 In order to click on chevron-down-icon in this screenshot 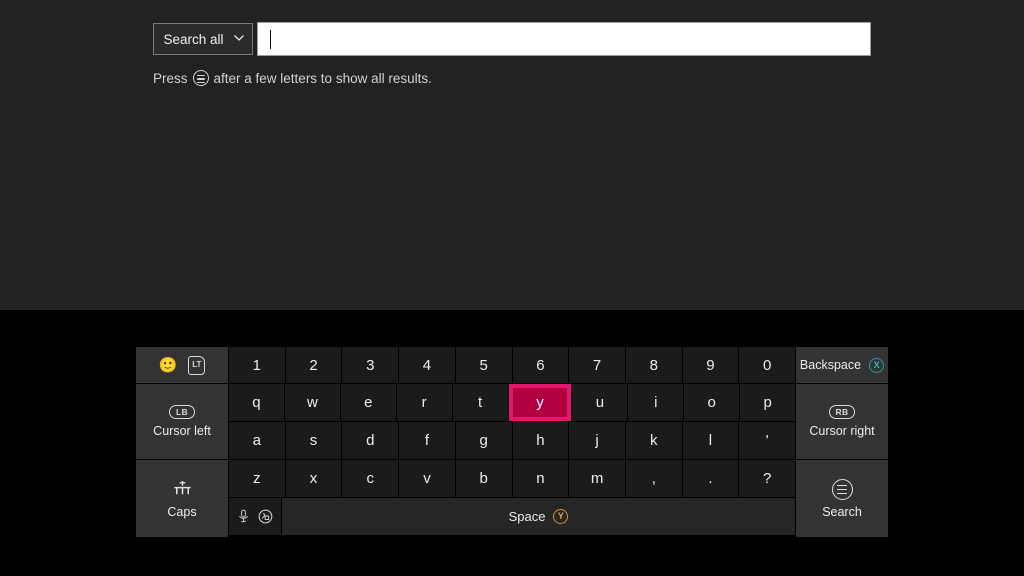, I will do `click(238, 37)`.